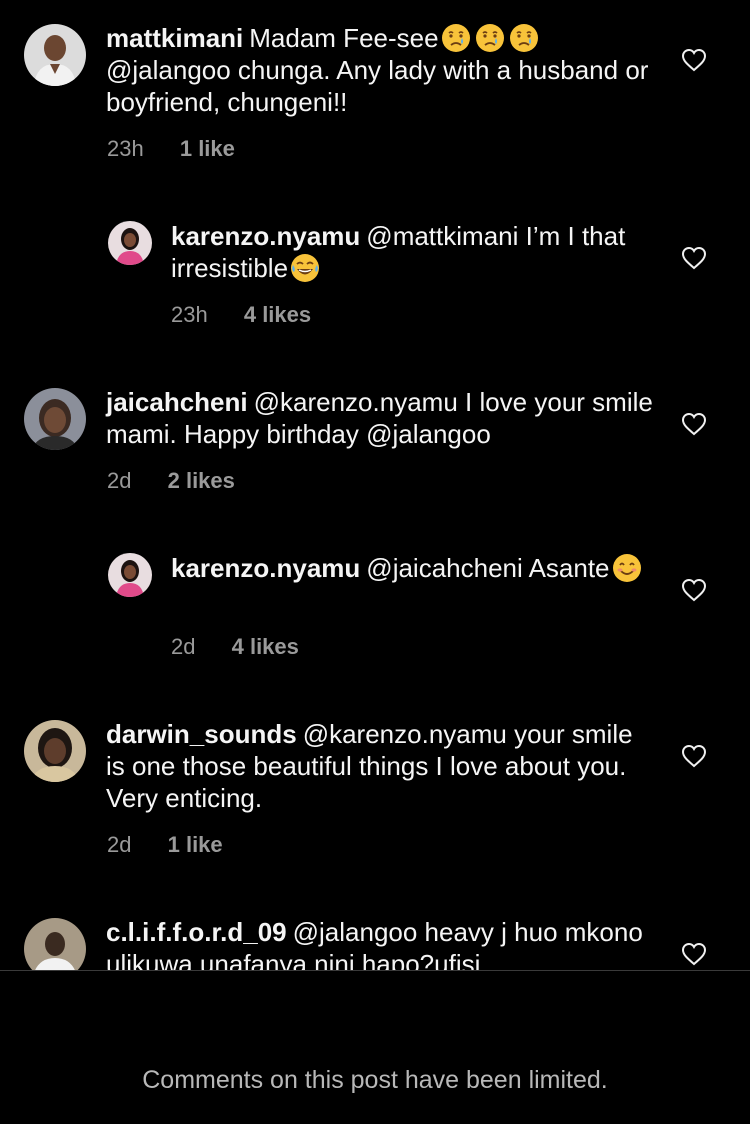  What do you see at coordinates (627, 568) in the screenshot?
I see `smiling-face-icon` at bounding box center [627, 568].